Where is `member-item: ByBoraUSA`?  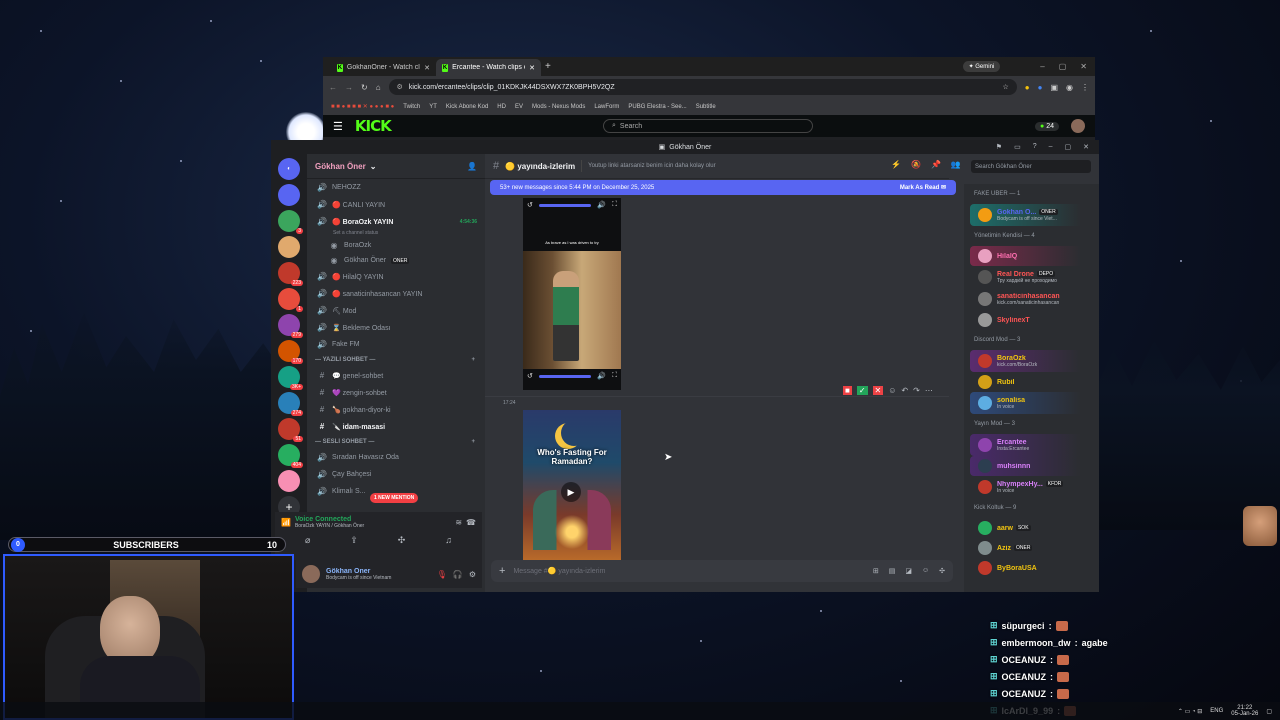 member-item: ByBoraUSA is located at coordinates (1031, 568).